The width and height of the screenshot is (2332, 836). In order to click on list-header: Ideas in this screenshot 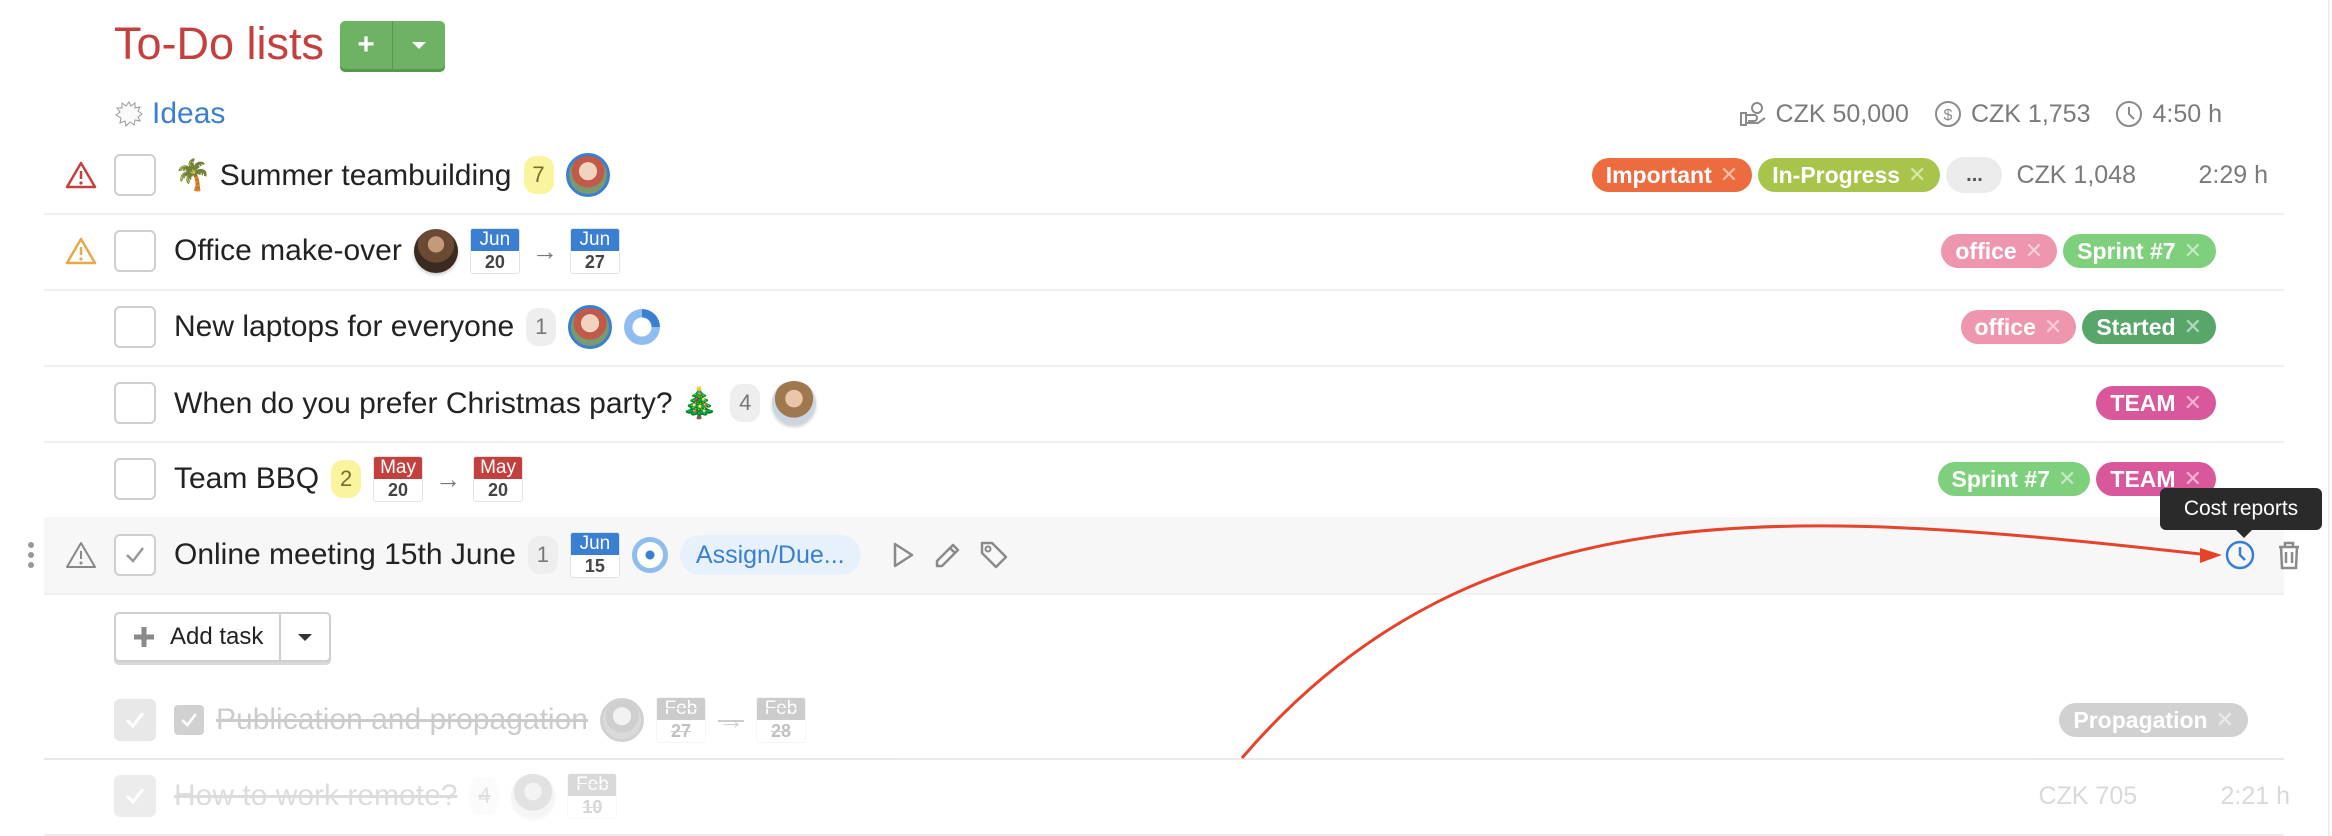, I will do `click(169, 114)`.